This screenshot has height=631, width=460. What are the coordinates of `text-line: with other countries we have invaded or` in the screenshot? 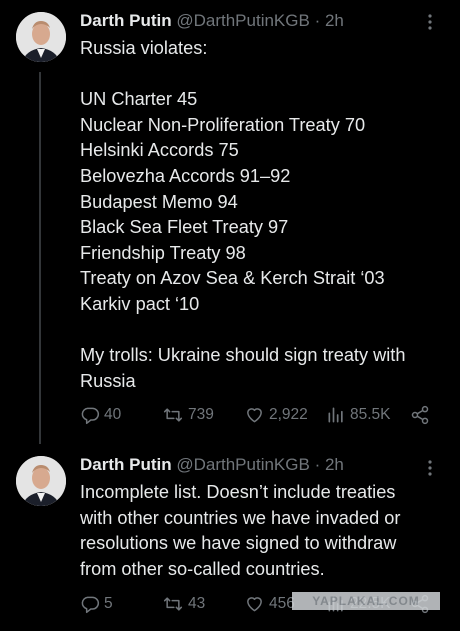 It's located at (240, 517).